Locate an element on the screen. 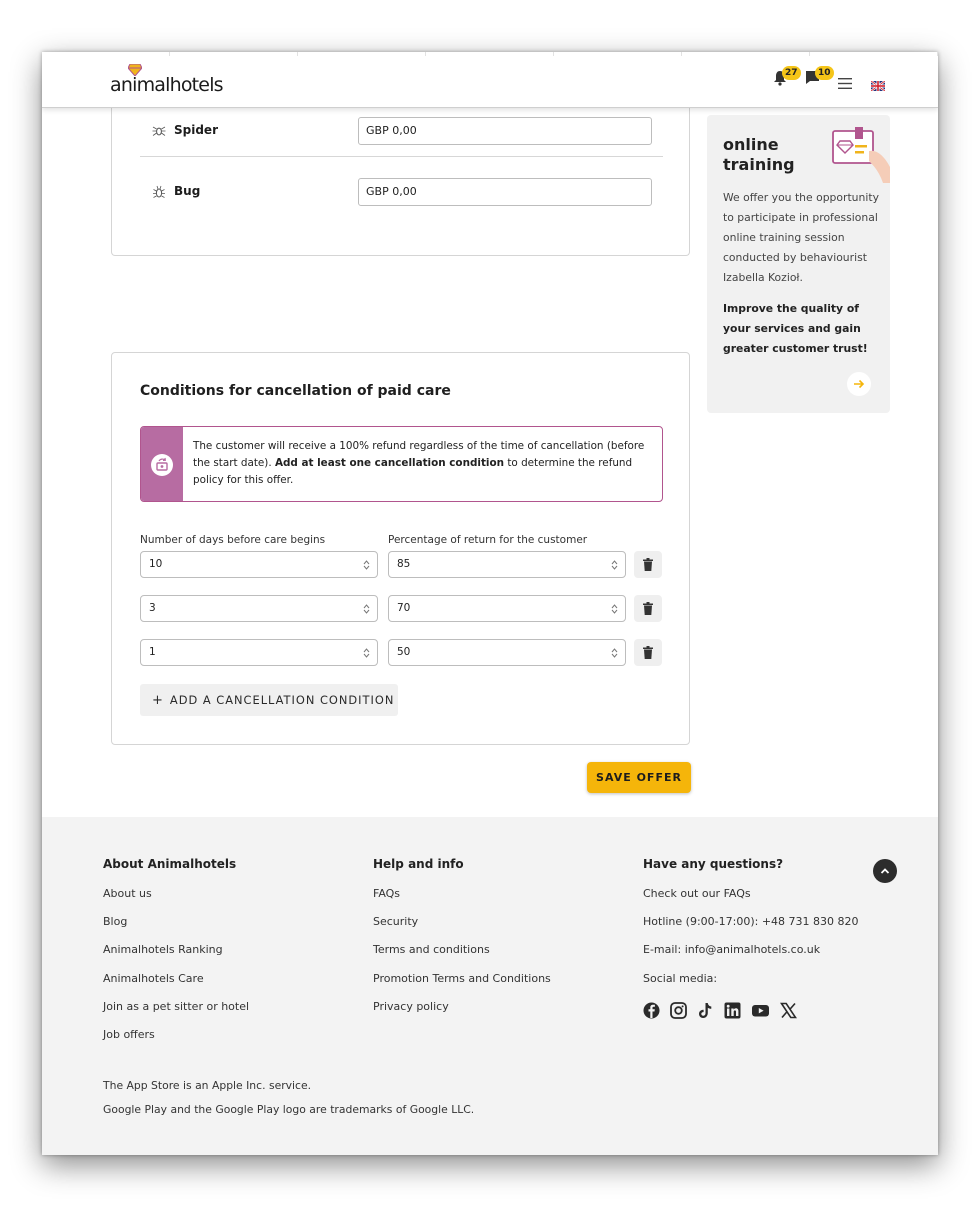 This screenshot has width=980, height=1230. days-input: 1 is located at coordinates (259, 652).